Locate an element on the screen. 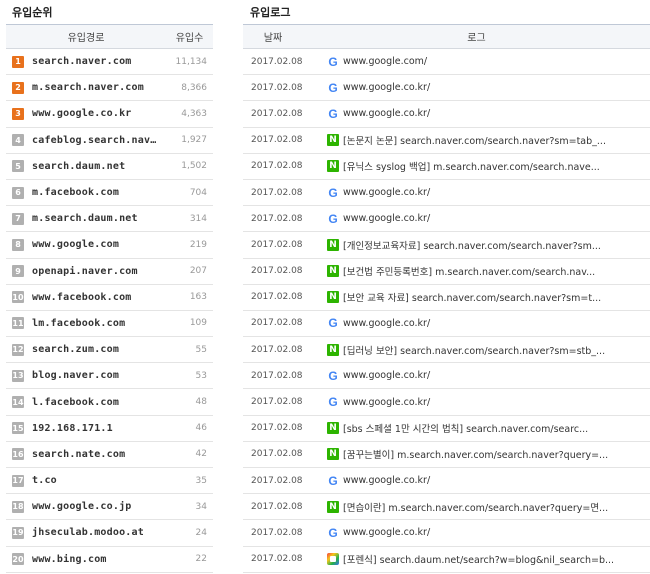 The height and width of the screenshot is (574, 650). visit-count: 163 is located at coordinates (198, 297).